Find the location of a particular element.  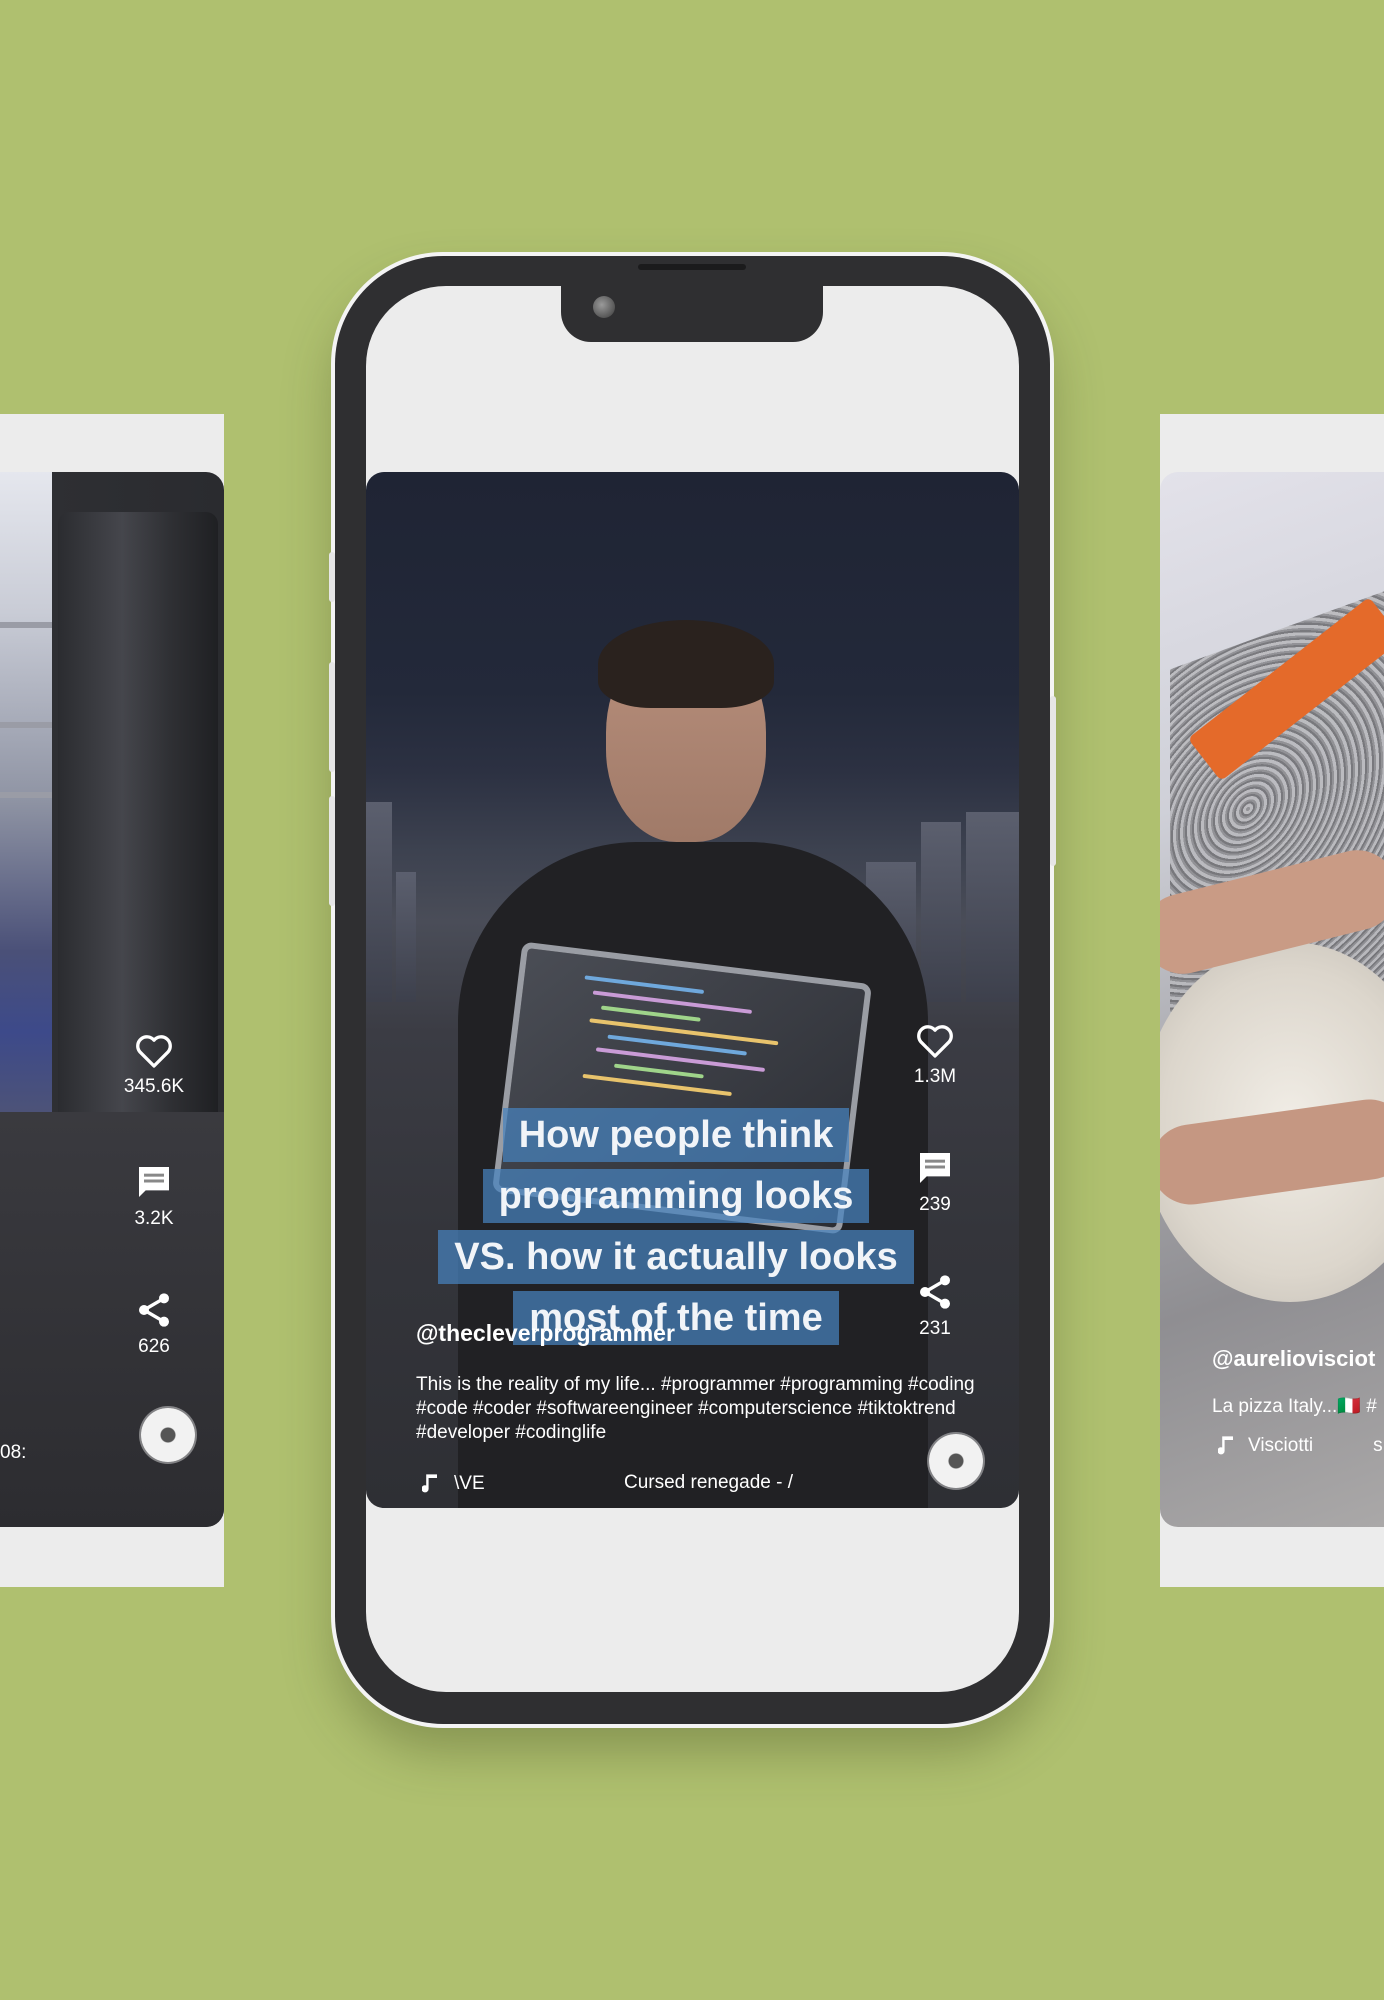

like-count: 1.3M is located at coordinates (935, 1076).